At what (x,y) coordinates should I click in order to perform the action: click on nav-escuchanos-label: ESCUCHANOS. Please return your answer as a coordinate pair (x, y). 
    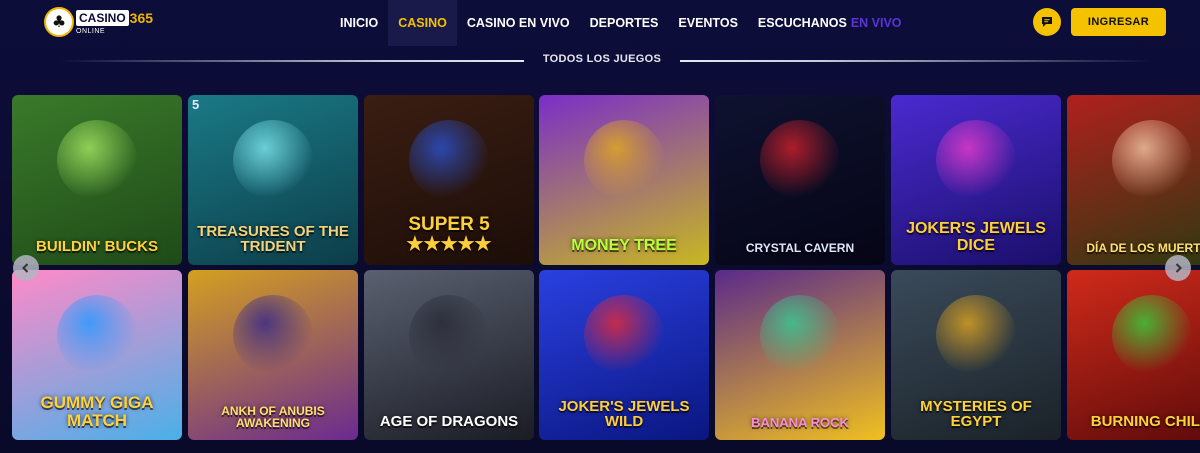
    Looking at the image, I should click on (802, 23).